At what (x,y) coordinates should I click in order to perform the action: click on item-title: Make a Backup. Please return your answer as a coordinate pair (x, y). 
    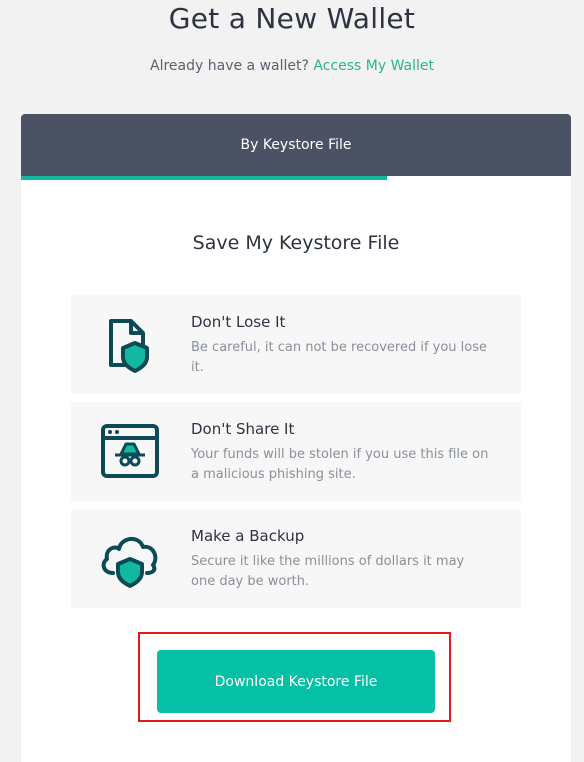
    Looking at the image, I should click on (248, 536).